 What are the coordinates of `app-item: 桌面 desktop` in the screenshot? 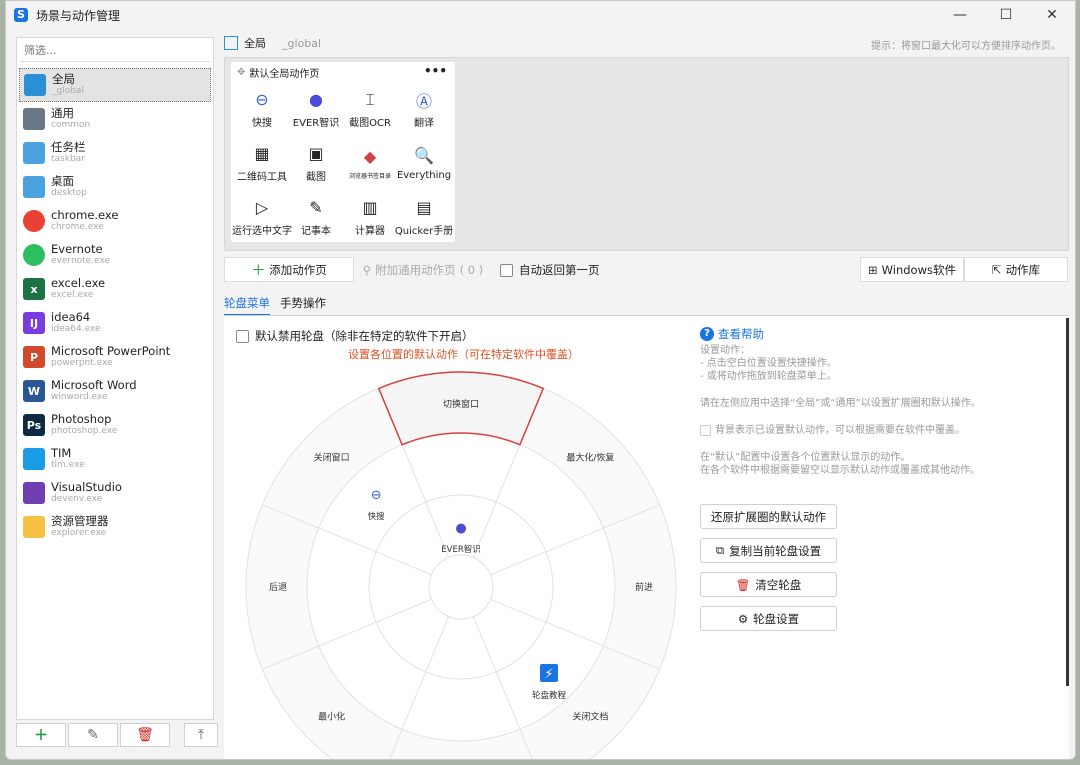 It's located at (115, 187).